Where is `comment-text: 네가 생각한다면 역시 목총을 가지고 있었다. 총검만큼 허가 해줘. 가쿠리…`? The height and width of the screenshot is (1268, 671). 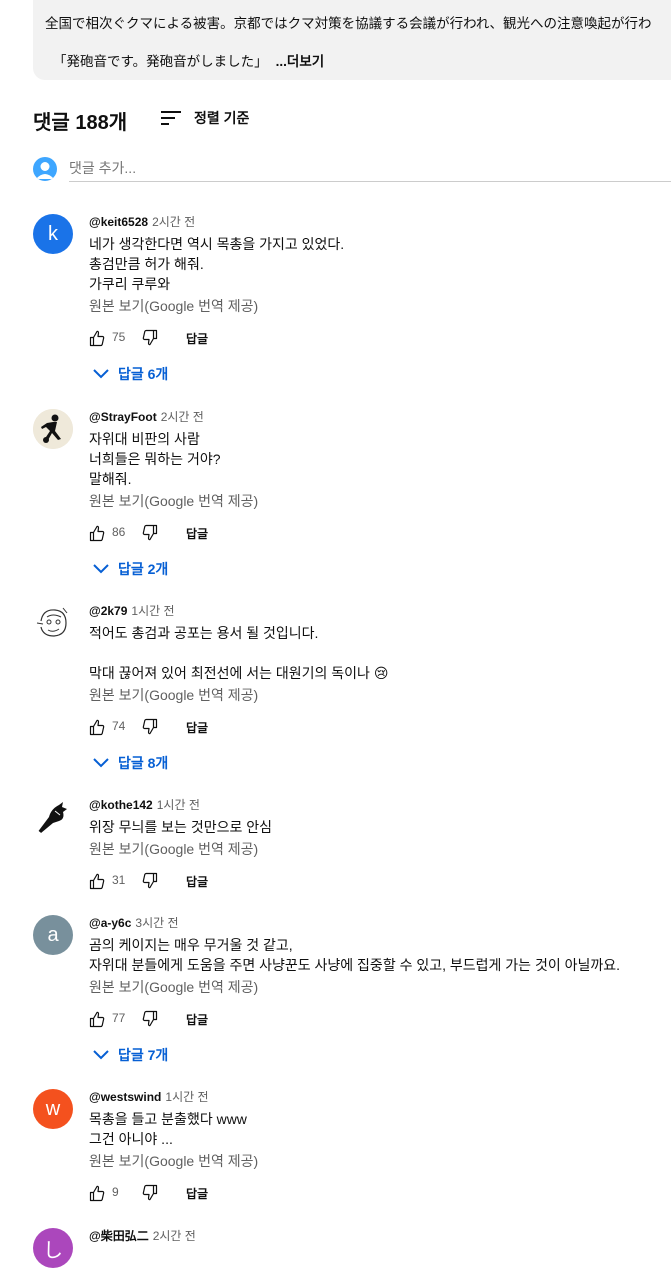 comment-text: 네가 생각한다면 역시 목총을 가지고 있었다. 총검만큼 허가 해줘. 가쿠리… is located at coordinates (217, 264).